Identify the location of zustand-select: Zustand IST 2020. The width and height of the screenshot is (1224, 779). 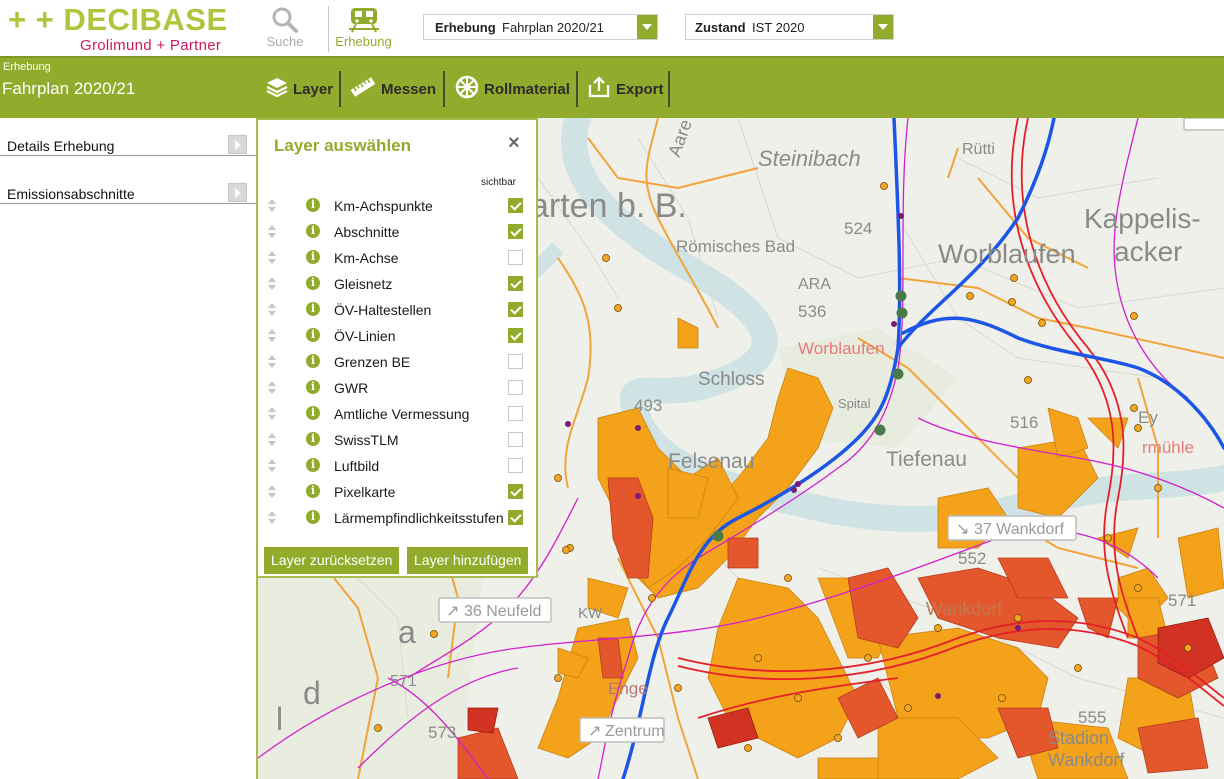
(789, 27).